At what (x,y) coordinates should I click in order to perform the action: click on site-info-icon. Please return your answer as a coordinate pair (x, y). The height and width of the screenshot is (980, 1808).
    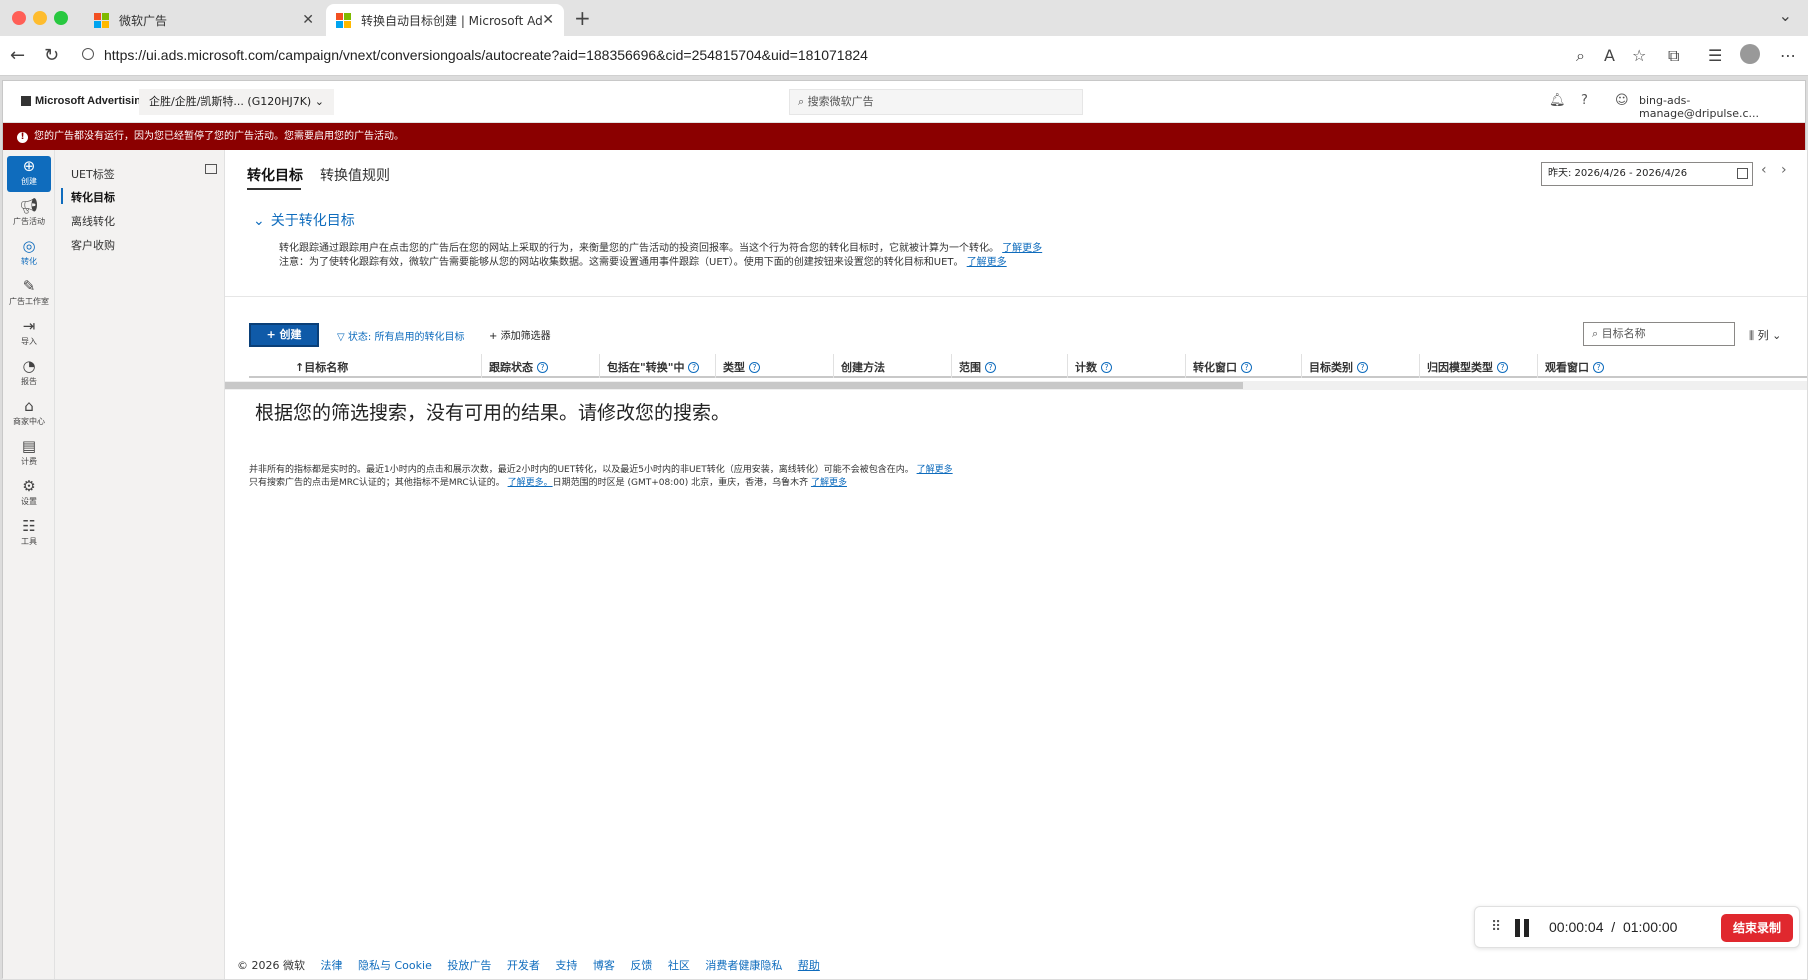
    Looking at the image, I should click on (88, 54).